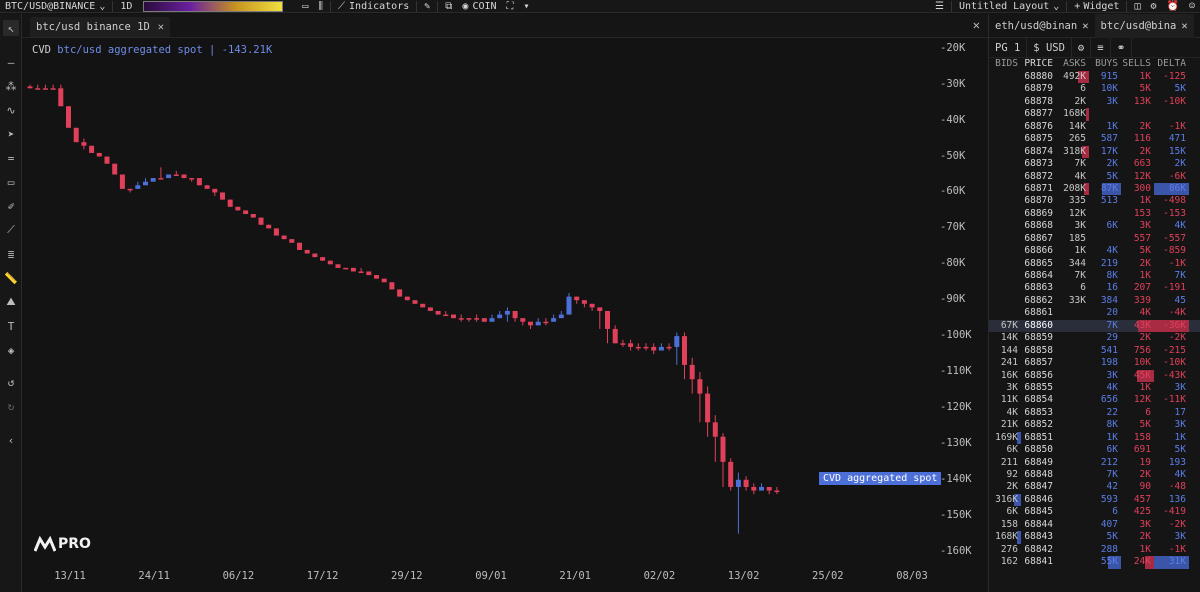 The height and width of the screenshot is (592, 1200). What do you see at coordinates (11, 206) in the screenshot?
I see `brush-tool: ✐` at bounding box center [11, 206].